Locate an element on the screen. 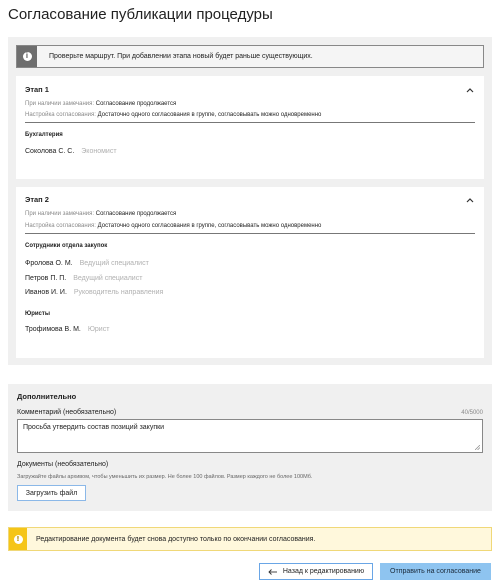  comment-label: Комментарий (необязательно) is located at coordinates (67, 412).